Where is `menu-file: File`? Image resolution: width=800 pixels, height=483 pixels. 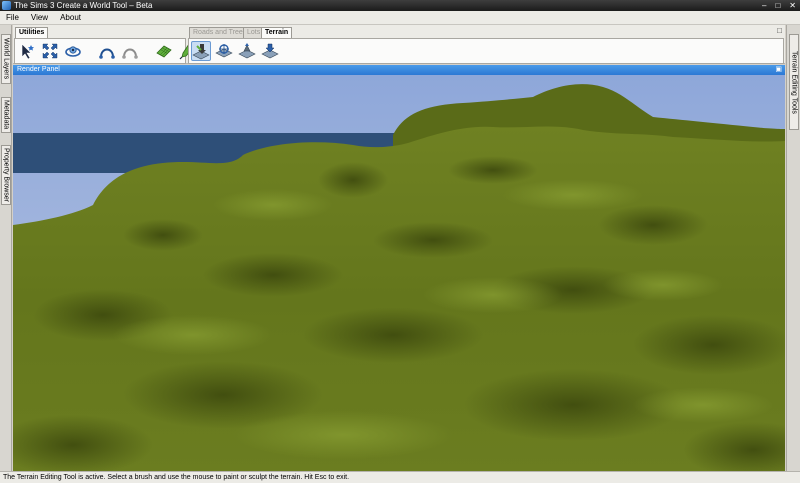
menu-file: File is located at coordinates (12, 18).